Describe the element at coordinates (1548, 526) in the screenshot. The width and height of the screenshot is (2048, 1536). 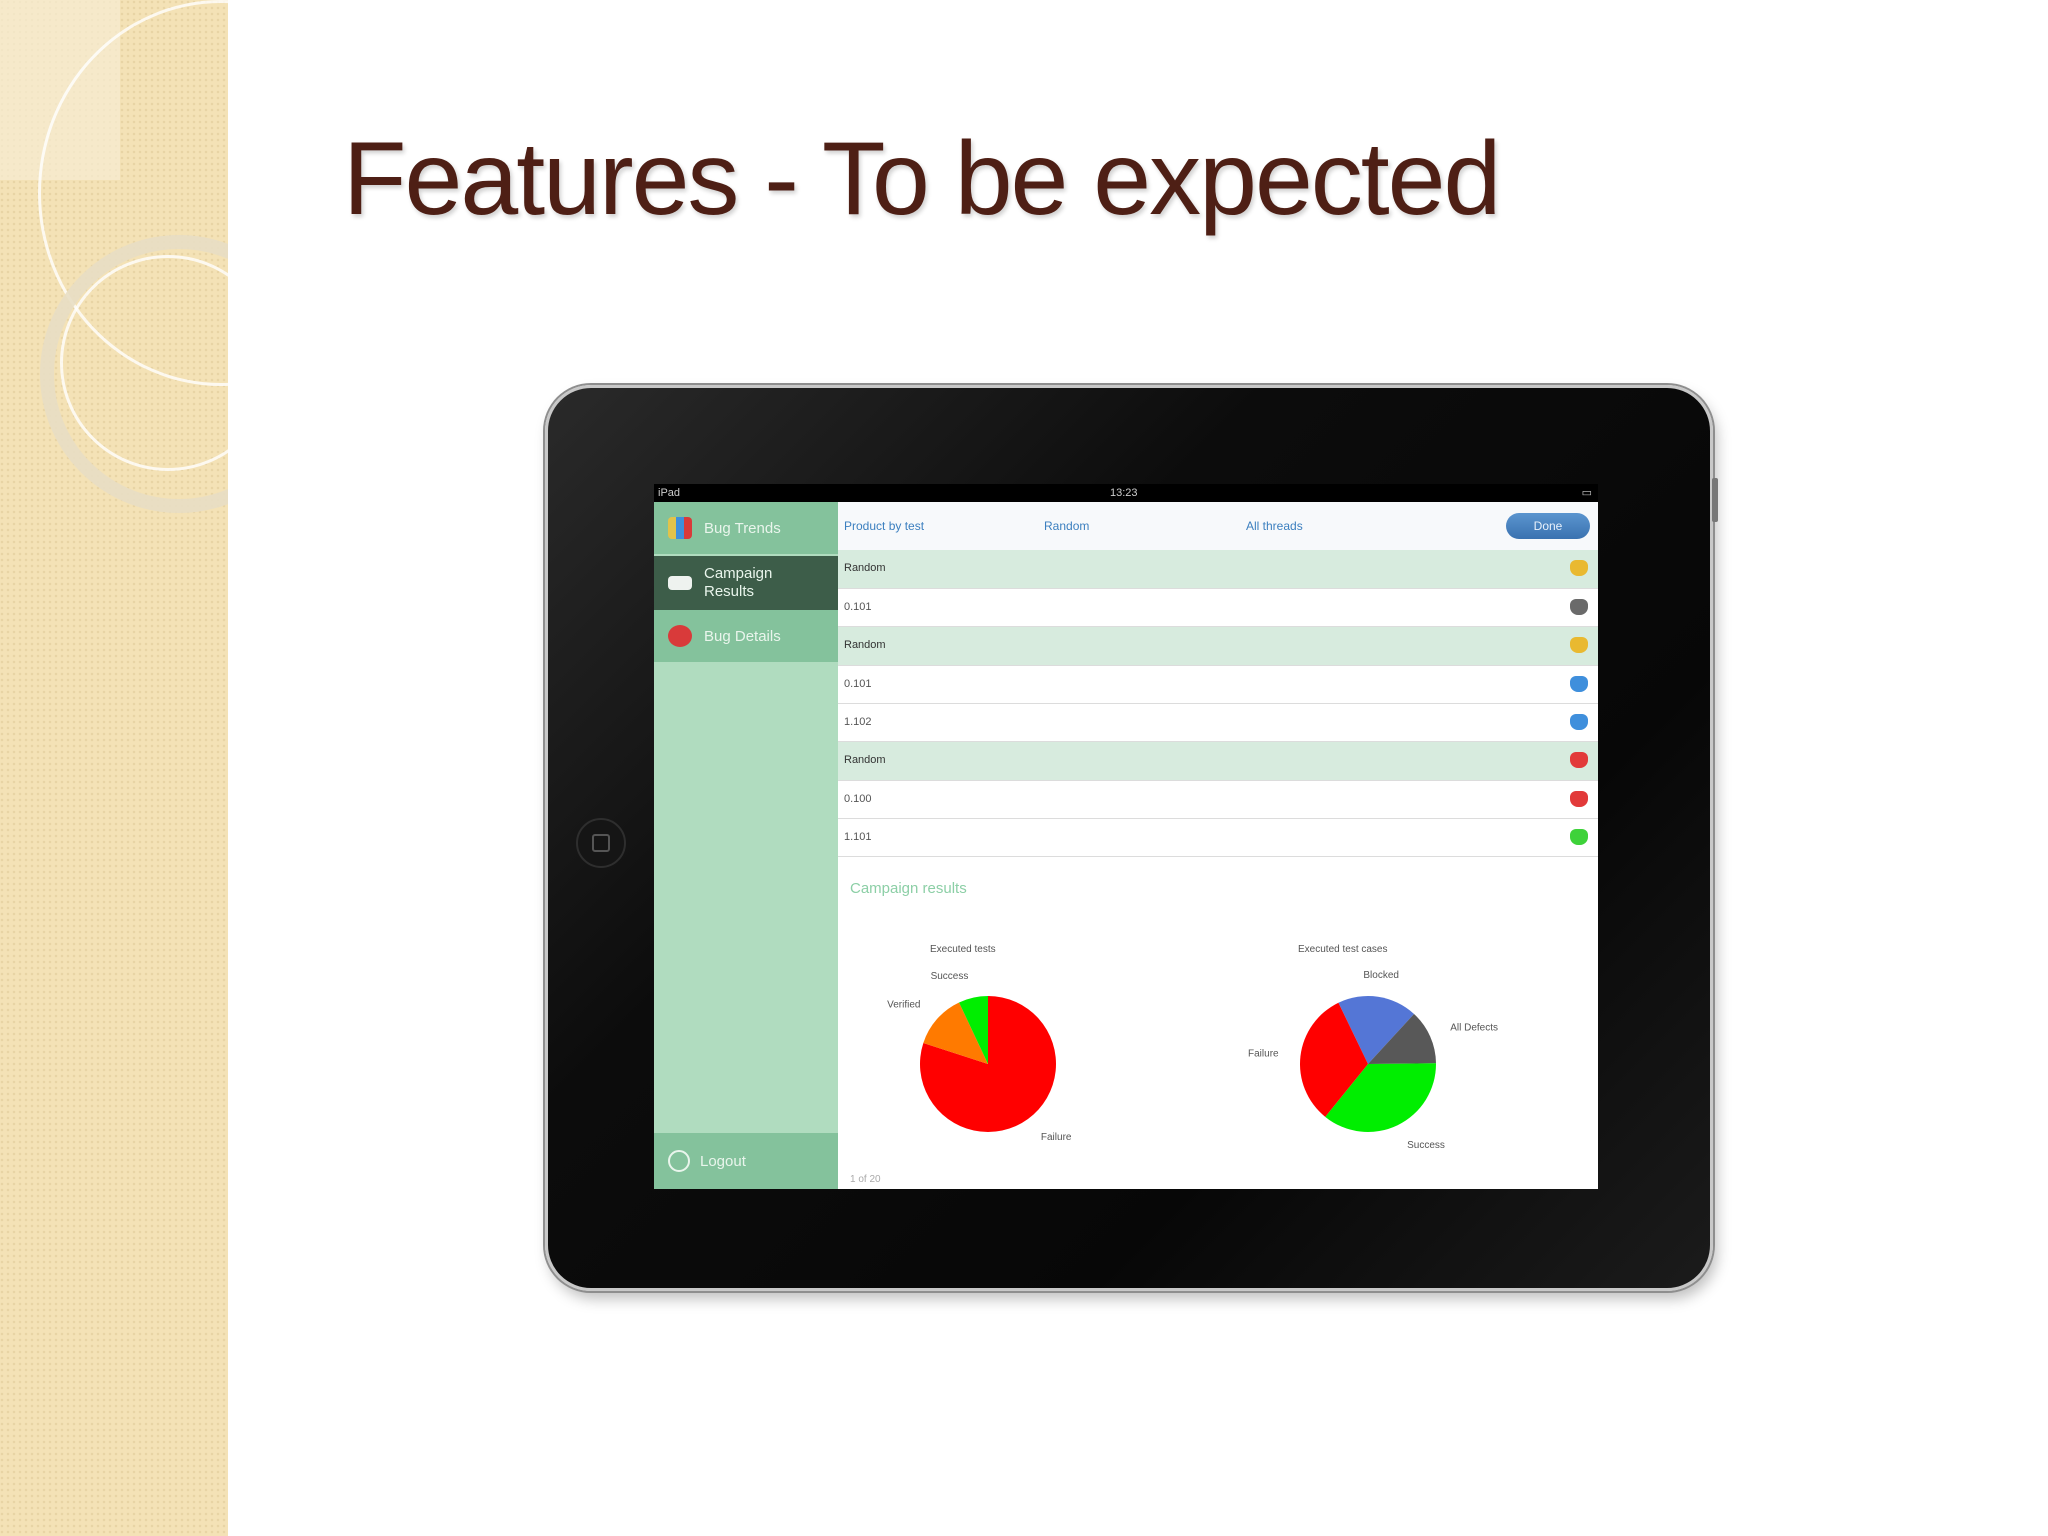
I see `done-button: Done` at that location.